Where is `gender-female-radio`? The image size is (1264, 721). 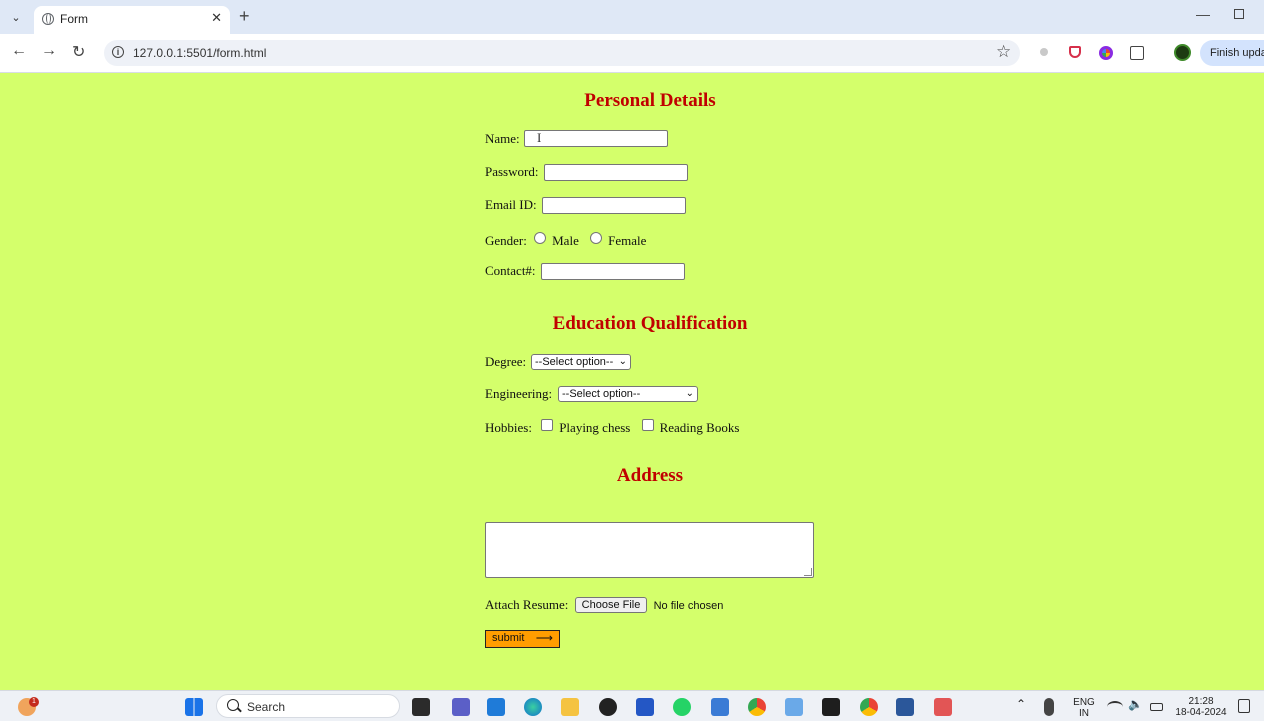
gender-female-radio is located at coordinates (596, 238).